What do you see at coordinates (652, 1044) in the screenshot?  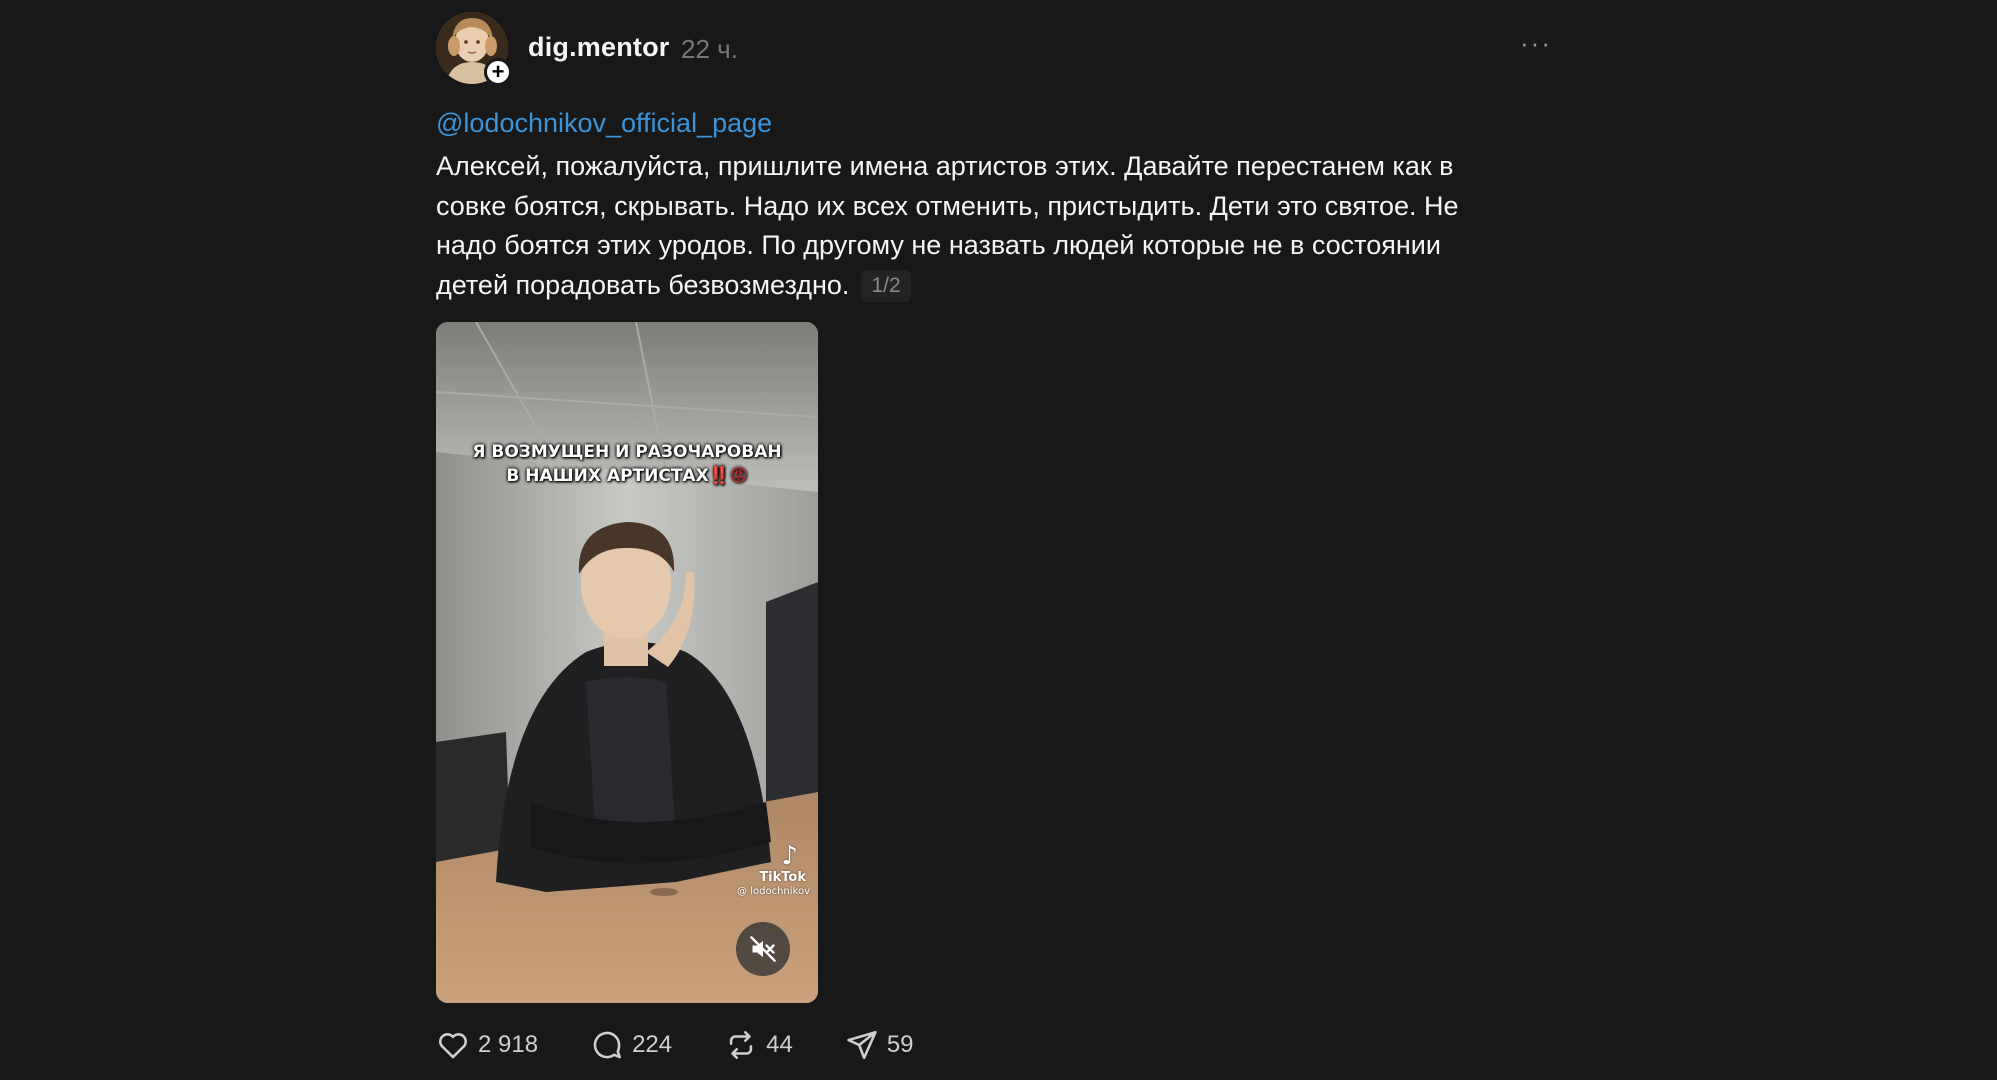 I see `comment-count: 224` at bounding box center [652, 1044].